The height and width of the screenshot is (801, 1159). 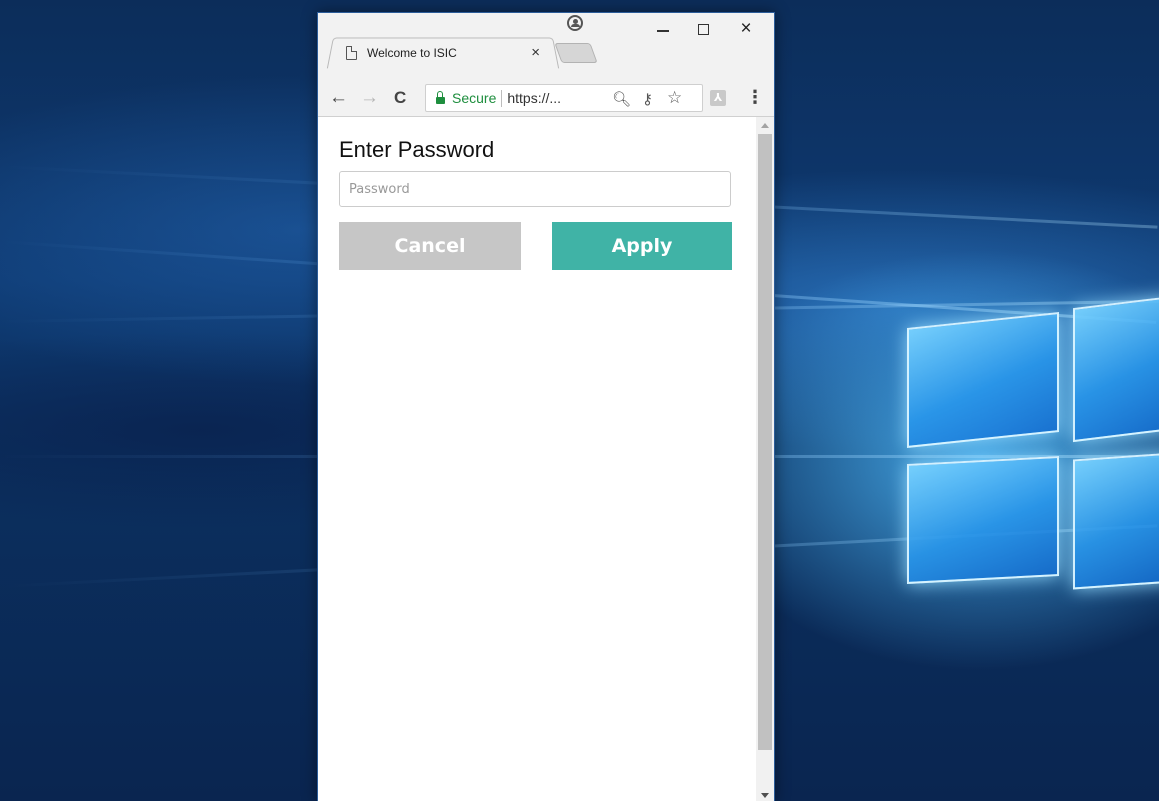 I want to click on secure-label: Secure, so click(x=474, y=98).